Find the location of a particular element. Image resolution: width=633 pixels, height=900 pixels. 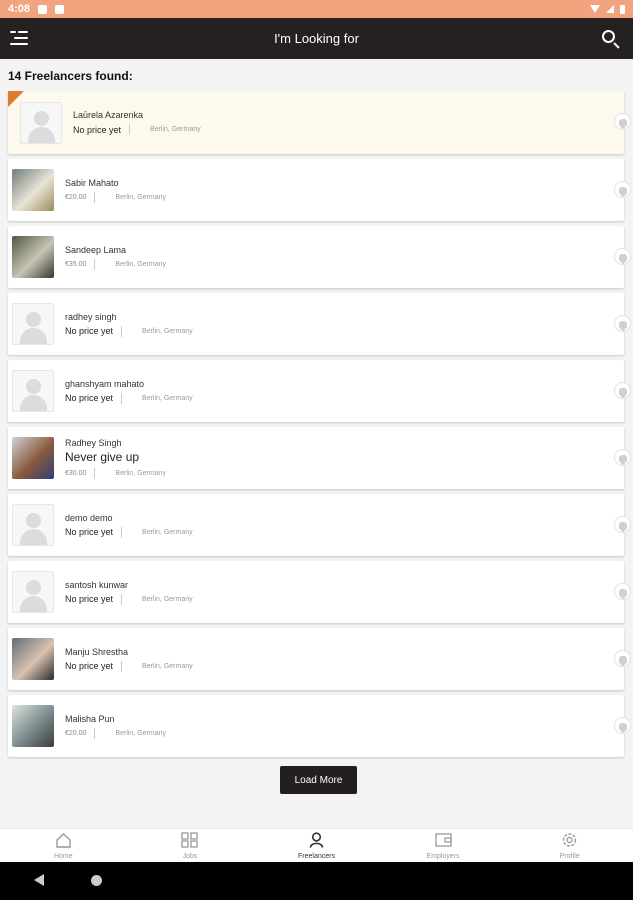

home-icon is located at coordinates (63, 840).